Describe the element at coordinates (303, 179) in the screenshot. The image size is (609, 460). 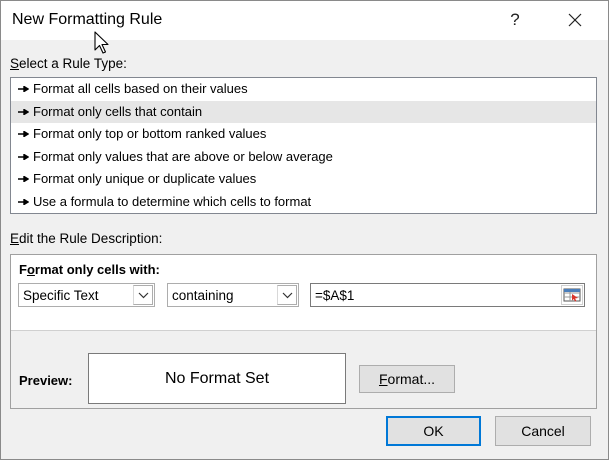
I see `rule-type-item-unique-duplicate: Format only unique or duplicate values` at that location.